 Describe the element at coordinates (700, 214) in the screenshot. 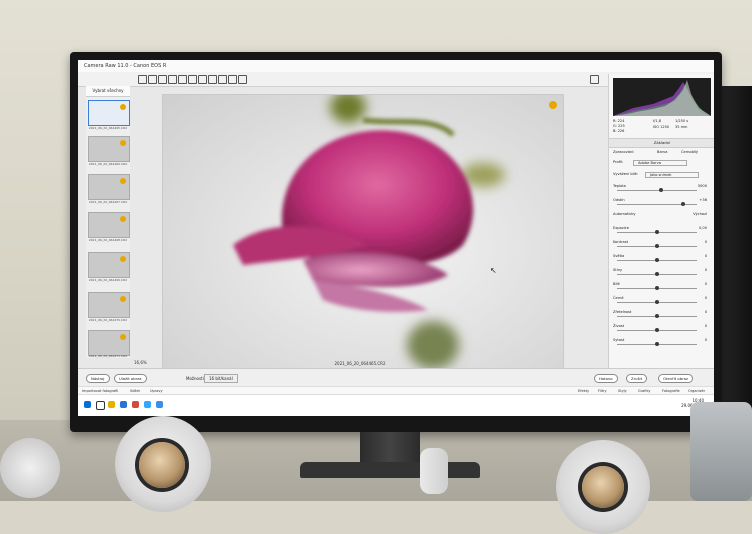

I see `slider-value: Výchozí` at that location.